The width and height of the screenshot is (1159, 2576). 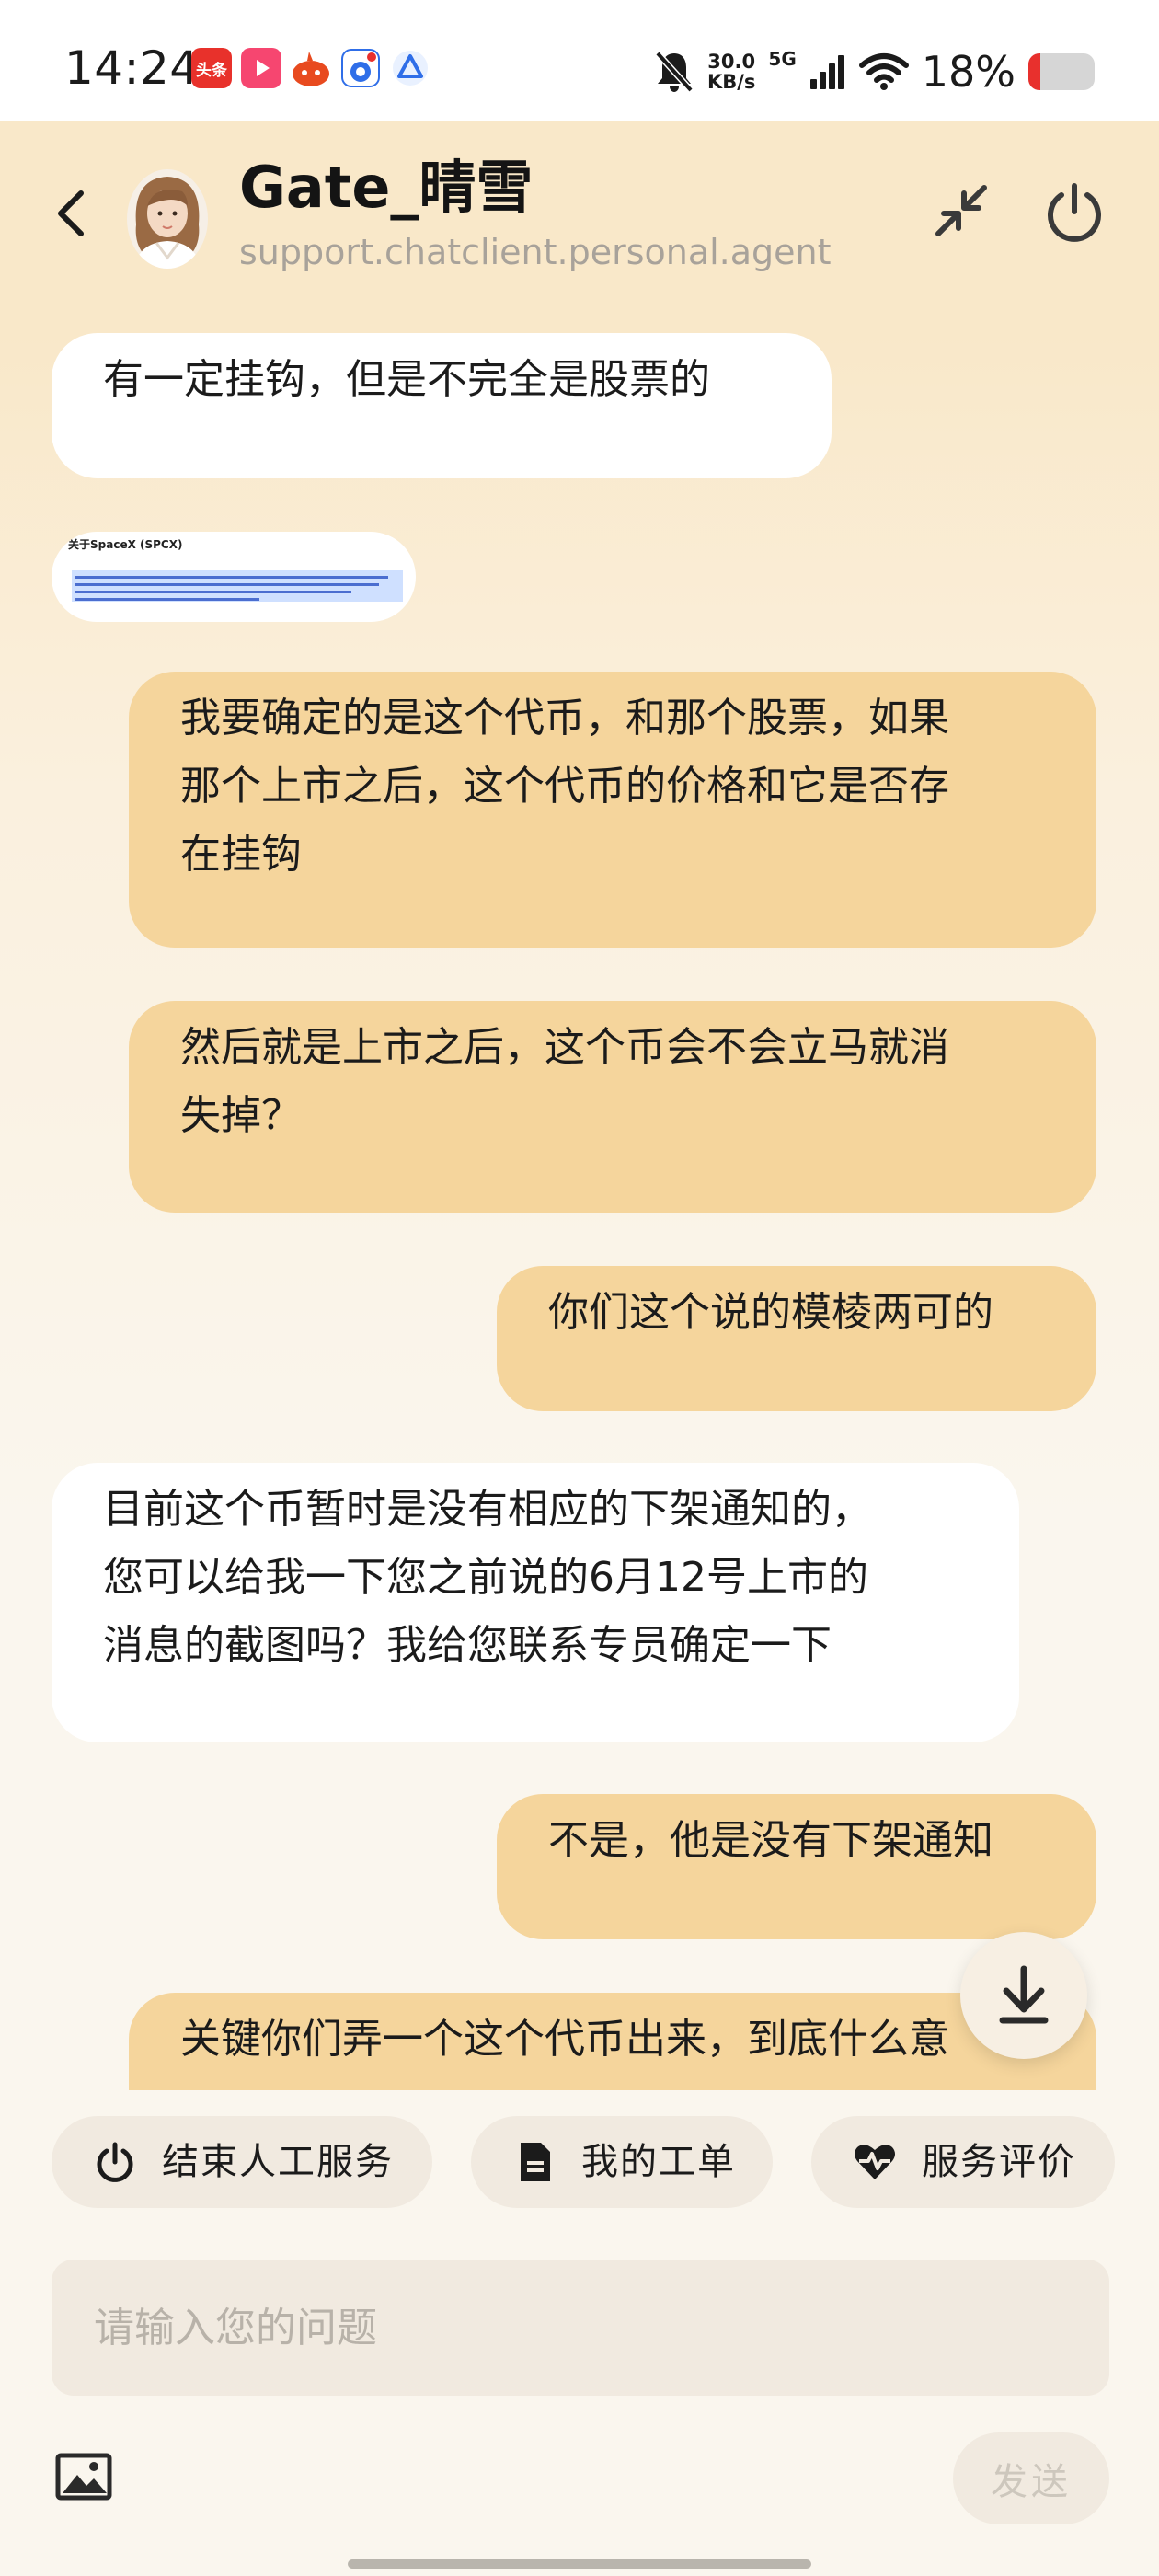 I want to click on status-right-cluster: 30.0 KB/s 5G 18%, so click(x=874, y=72).